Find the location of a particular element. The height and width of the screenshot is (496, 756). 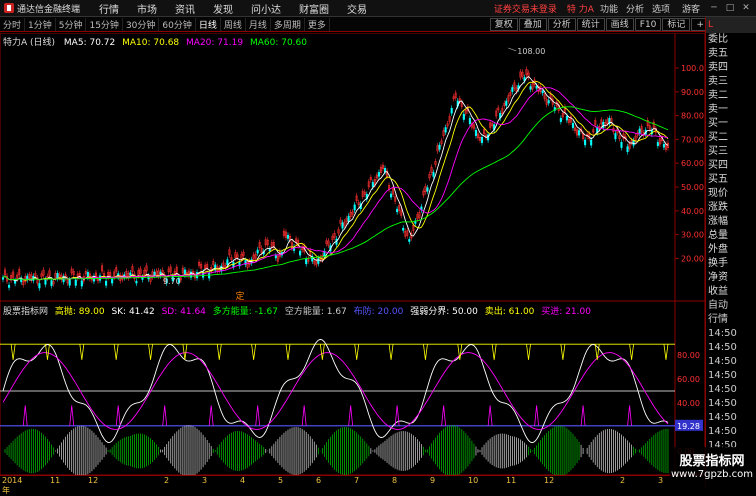

sidebar-item: 委比 is located at coordinates (731, 40).